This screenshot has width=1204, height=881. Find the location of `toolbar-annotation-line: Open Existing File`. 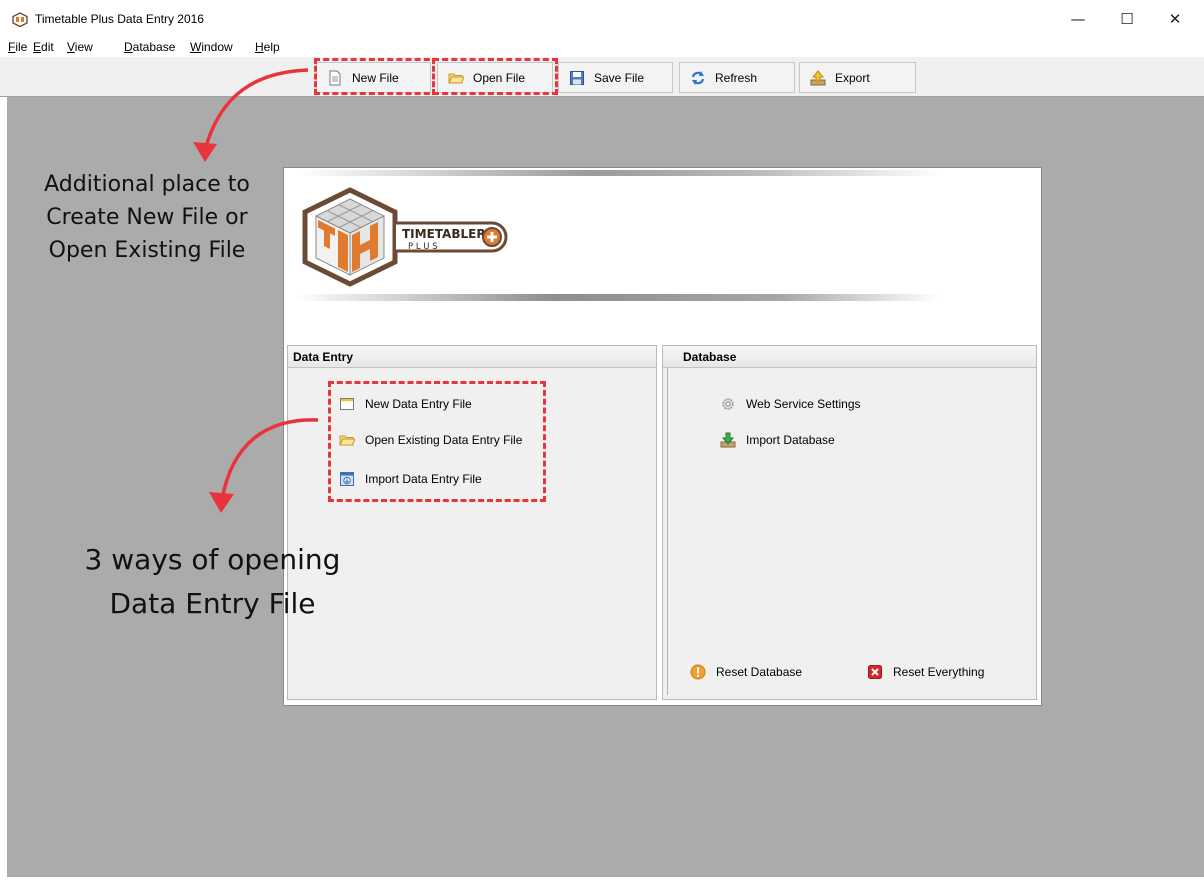

toolbar-annotation-line: Open Existing File is located at coordinates (147, 250).